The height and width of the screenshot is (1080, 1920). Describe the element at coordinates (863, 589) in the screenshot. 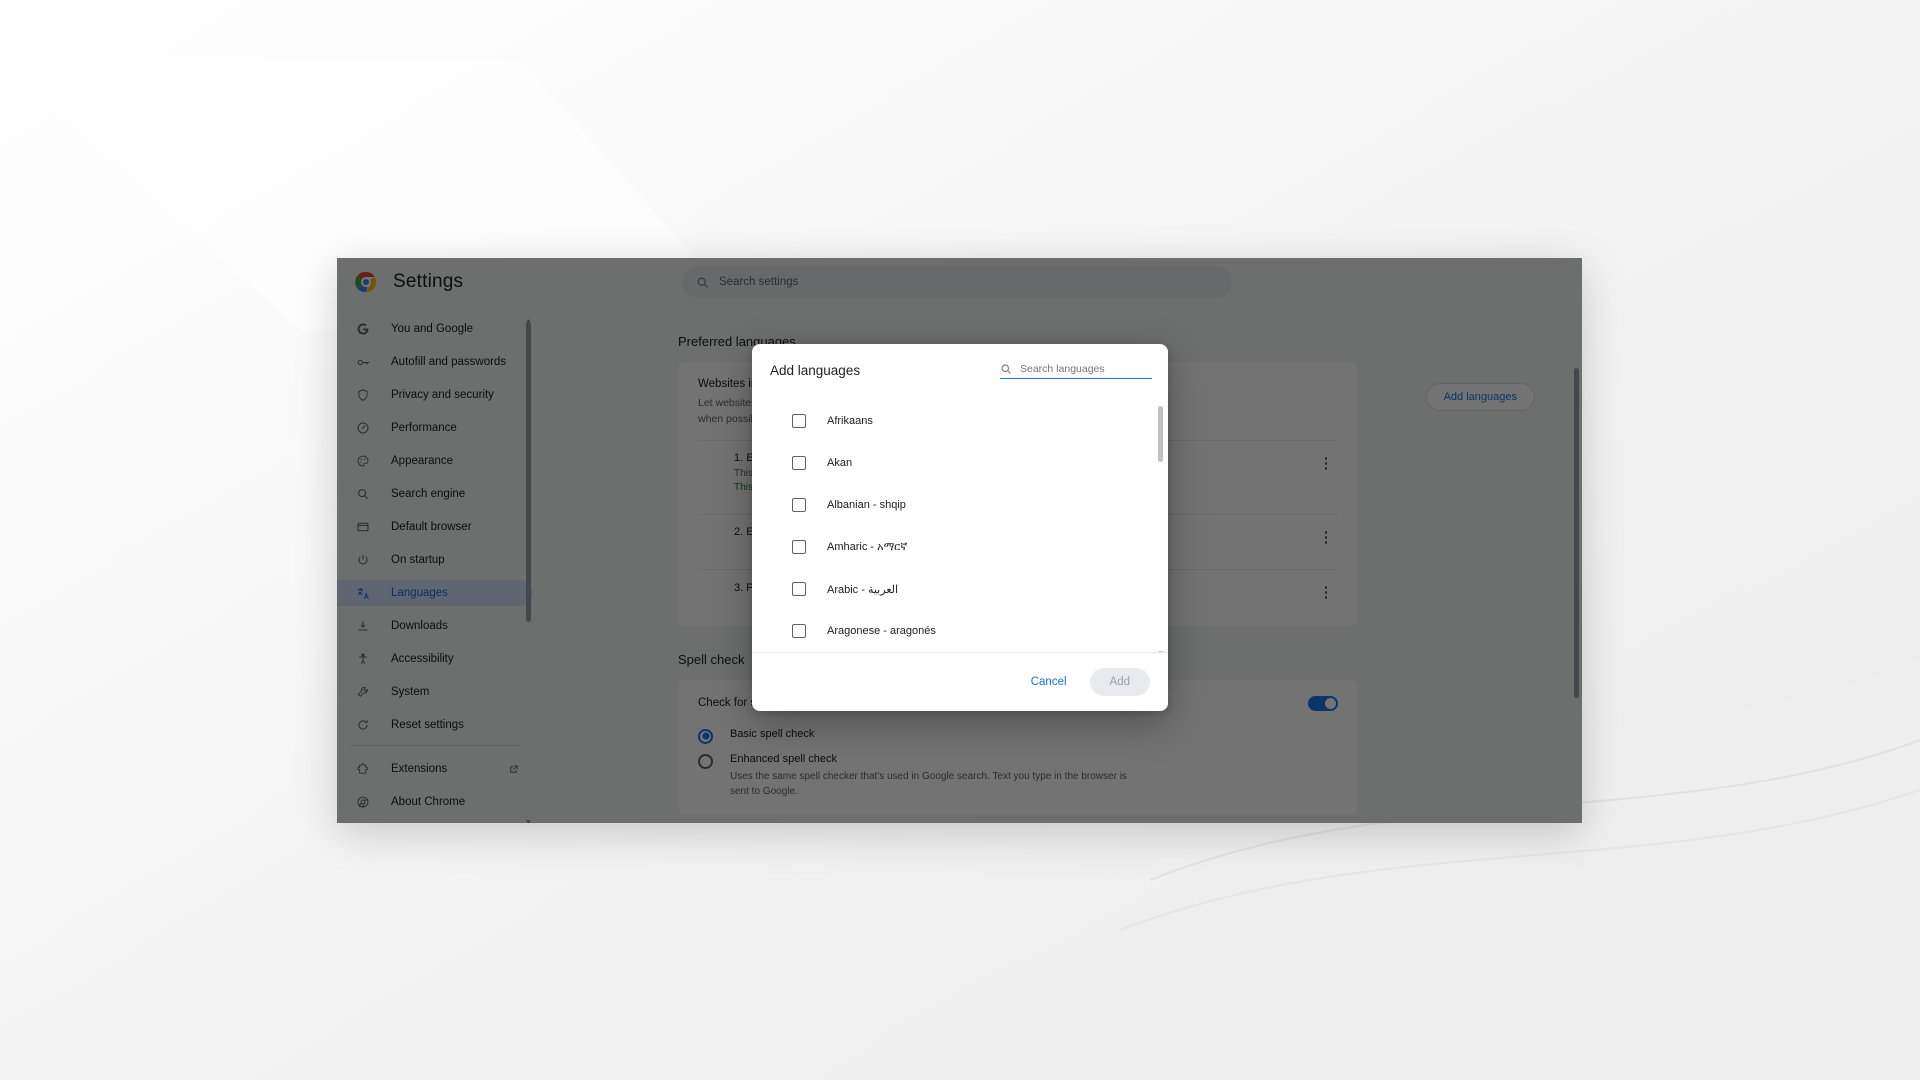

I see `language-option-label: Arabic - العربية` at that location.